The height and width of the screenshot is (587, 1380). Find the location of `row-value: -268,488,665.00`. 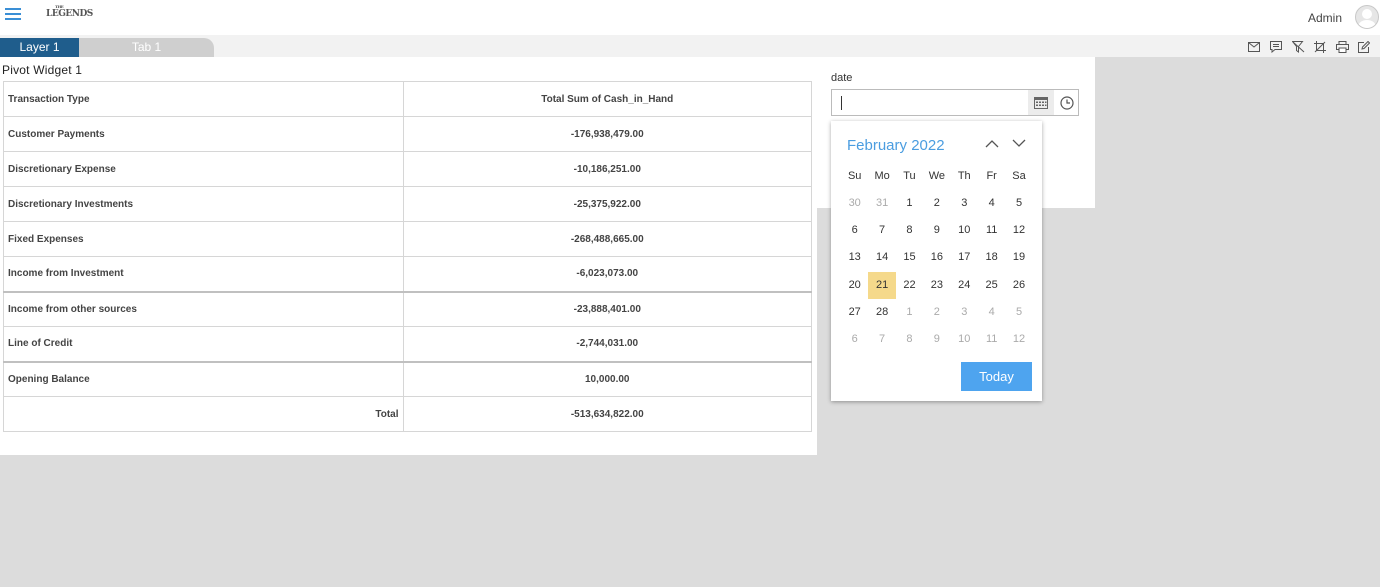

row-value: -268,488,665.00 is located at coordinates (607, 239).